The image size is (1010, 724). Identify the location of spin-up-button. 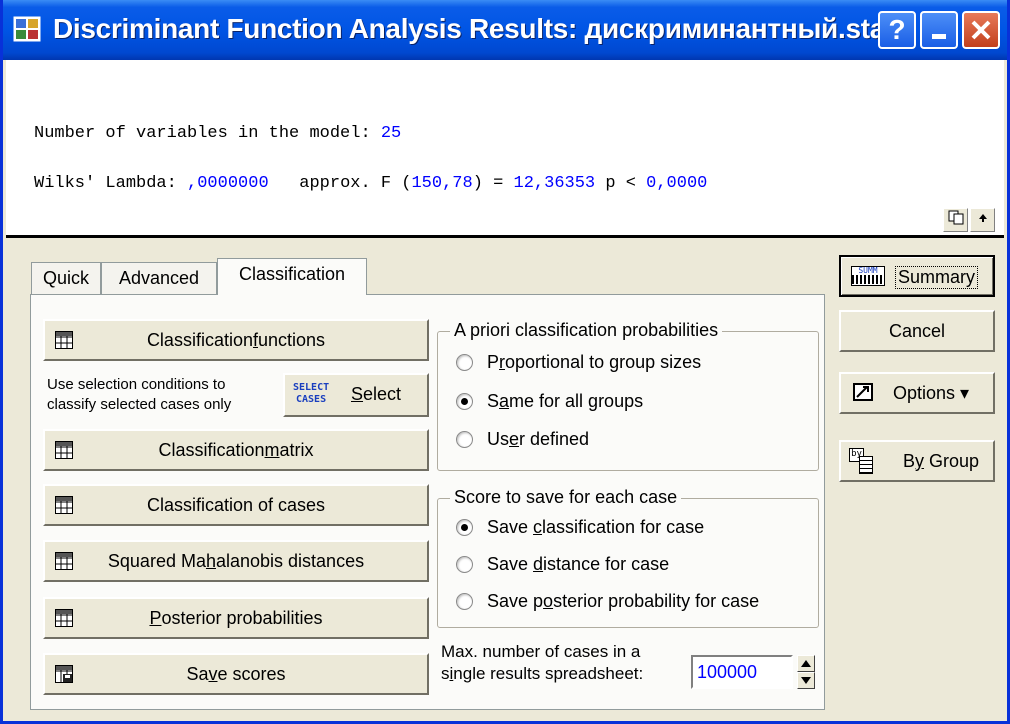
(806, 663).